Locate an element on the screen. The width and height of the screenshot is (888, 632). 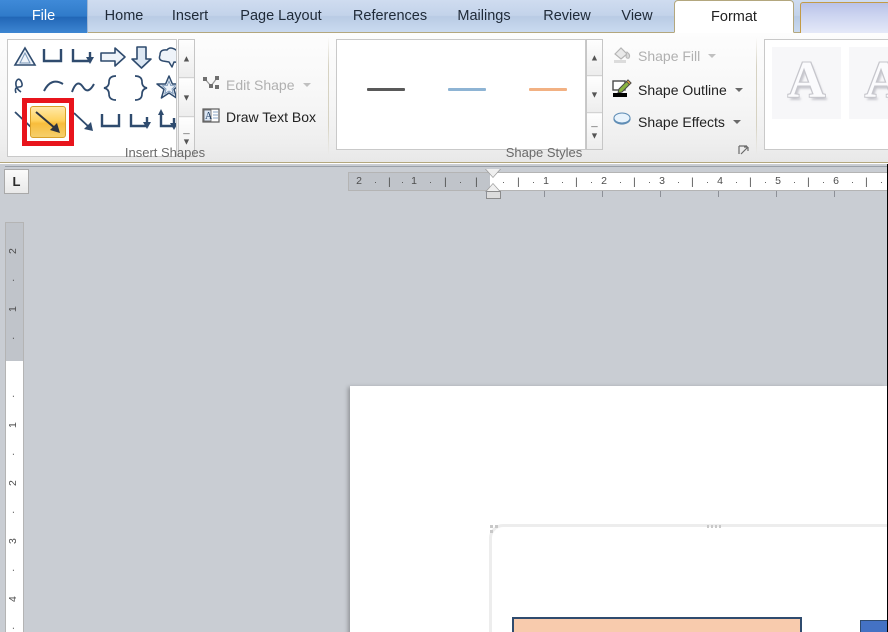
drawing-canvas is located at coordinates (688, 578).